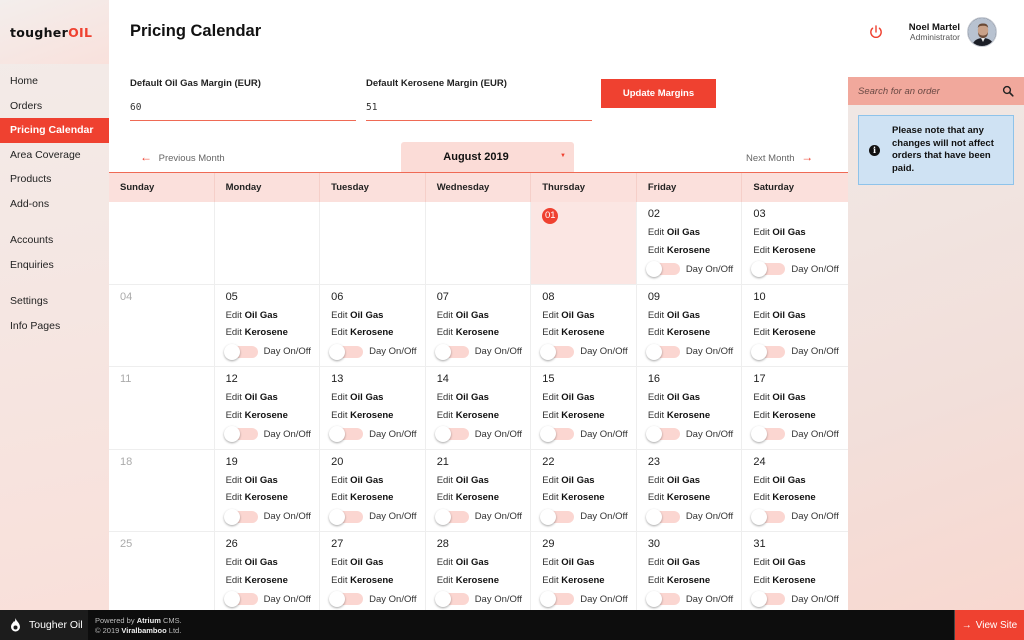 This screenshot has width=1024, height=640. I want to click on view-site-button: → View Site, so click(989, 625).